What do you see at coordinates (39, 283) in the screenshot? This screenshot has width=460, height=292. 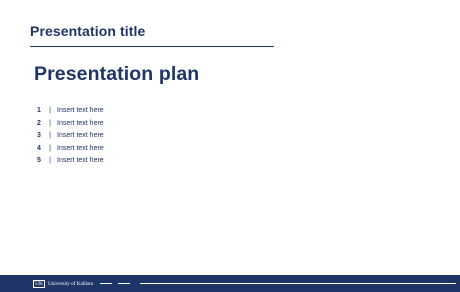 I see `logo-mark: UK` at bounding box center [39, 283].